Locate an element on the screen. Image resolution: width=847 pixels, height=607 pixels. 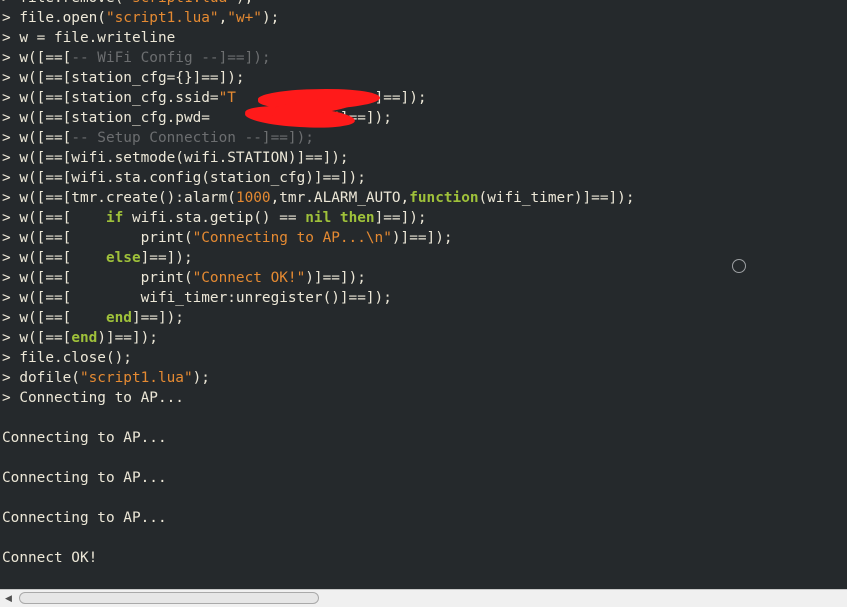
terminal-token: function is located at coordinates (444, 198).